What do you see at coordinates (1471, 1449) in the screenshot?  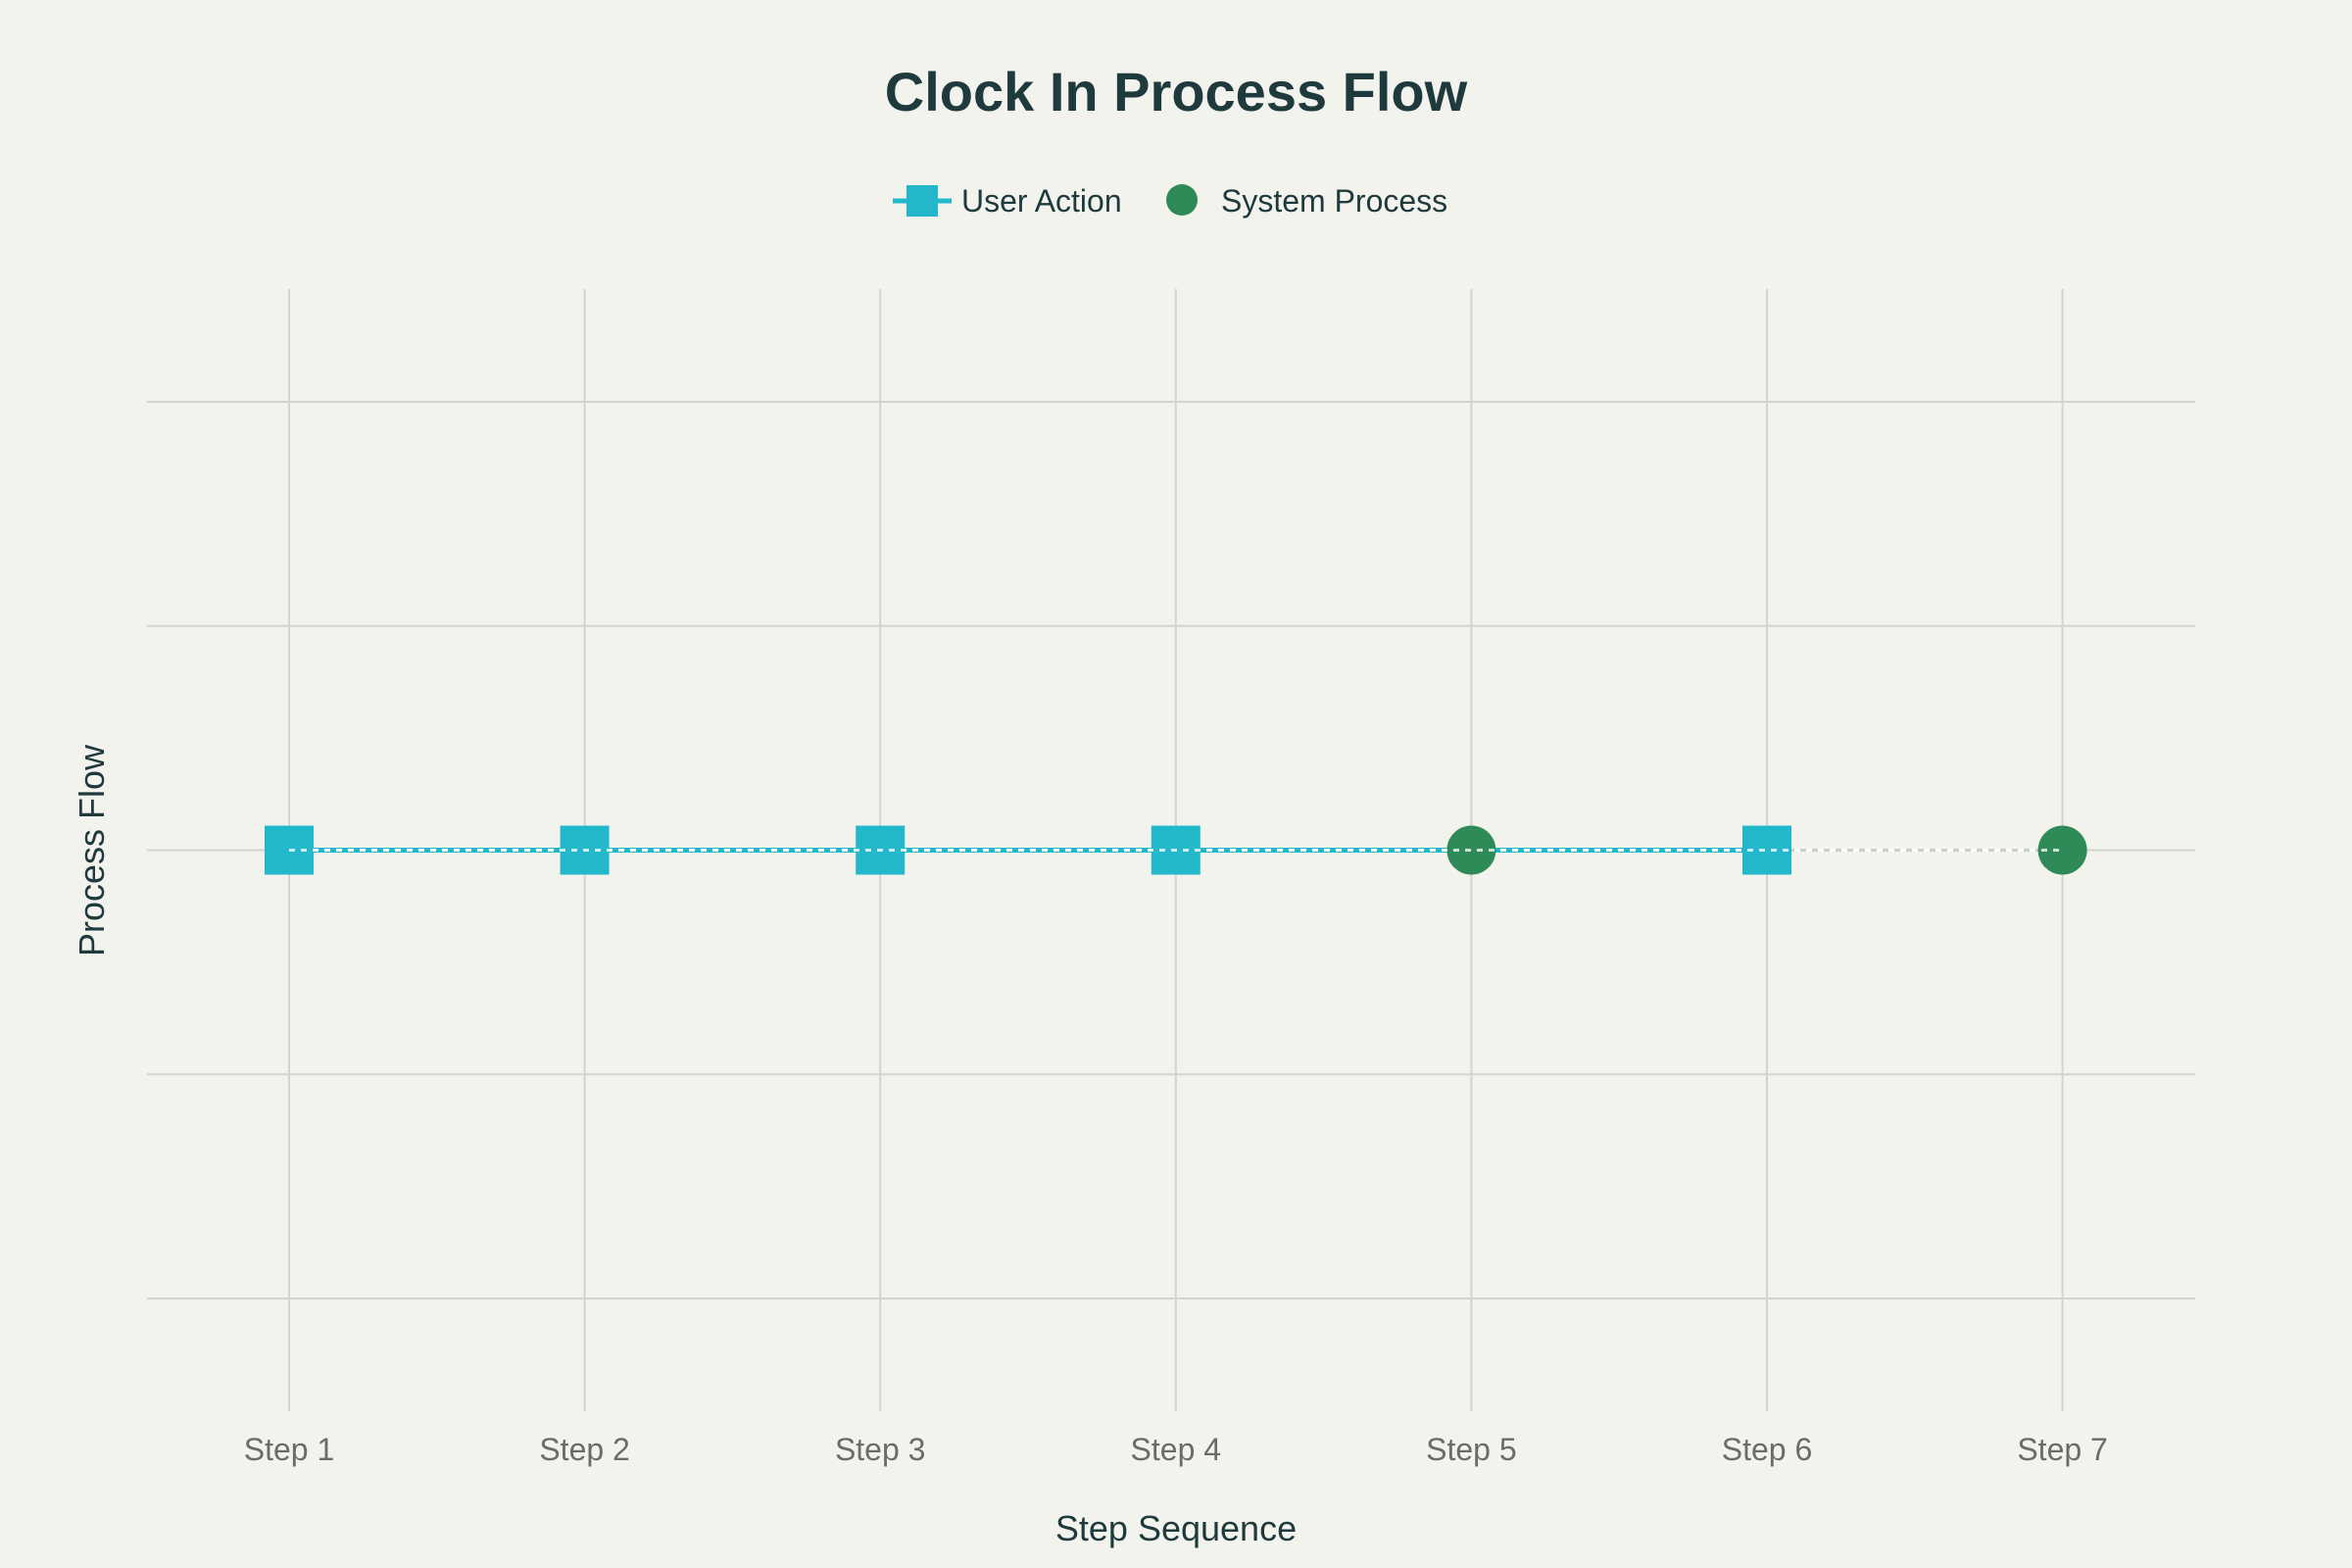 I see `x-tick-label-5: Step 5` at bounding box center [1471, 1449].